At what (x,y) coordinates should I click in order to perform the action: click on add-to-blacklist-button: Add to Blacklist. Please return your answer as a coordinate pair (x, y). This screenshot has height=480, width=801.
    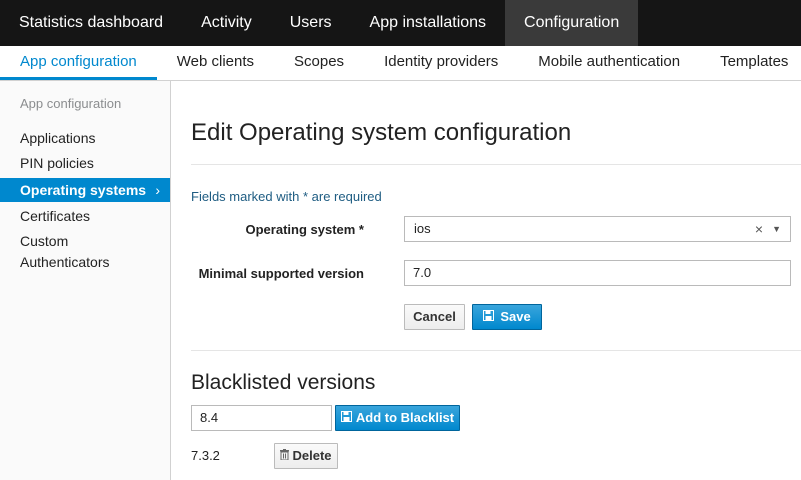
    Looking at the image, I should click on (397, 418).